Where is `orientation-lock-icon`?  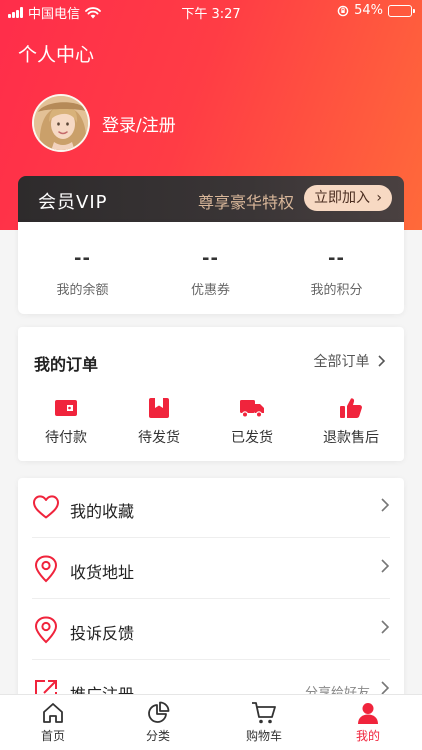
orientation-lock-icon is located at coordinates (343, 10).